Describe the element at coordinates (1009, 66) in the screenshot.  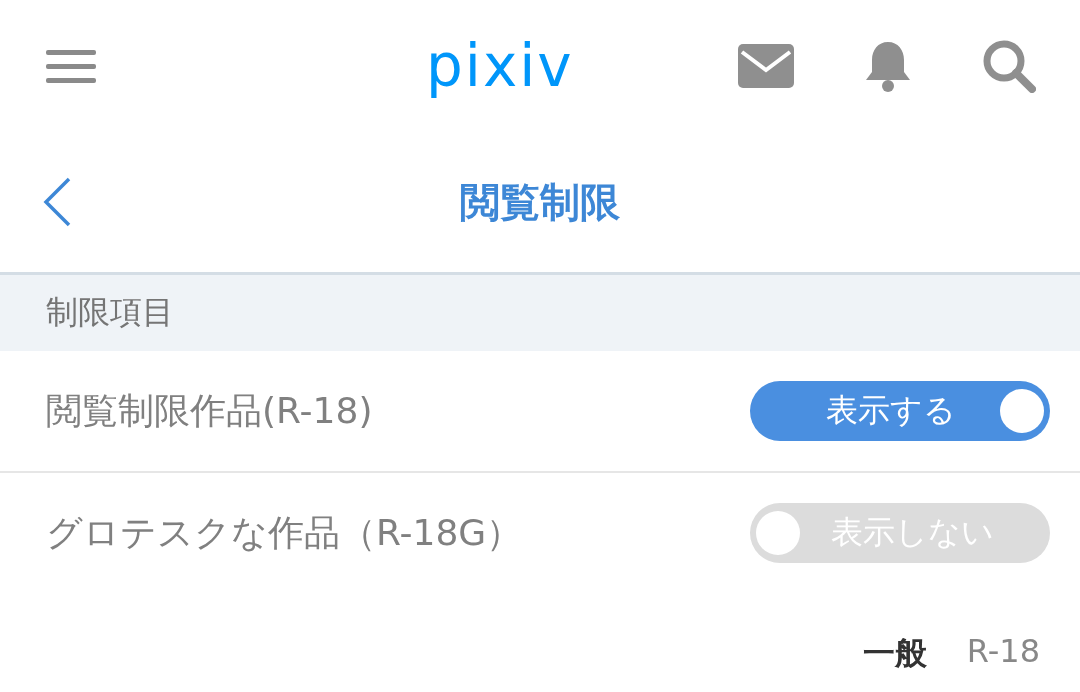
I see `search-icon` at that location.